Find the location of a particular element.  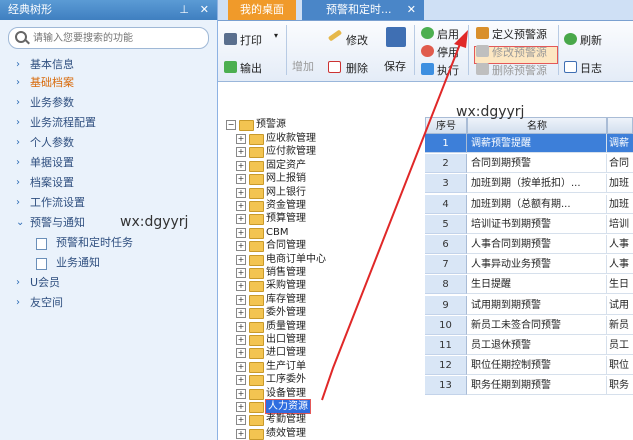

annotation-arrow-head is located at coordinates (461, 39).